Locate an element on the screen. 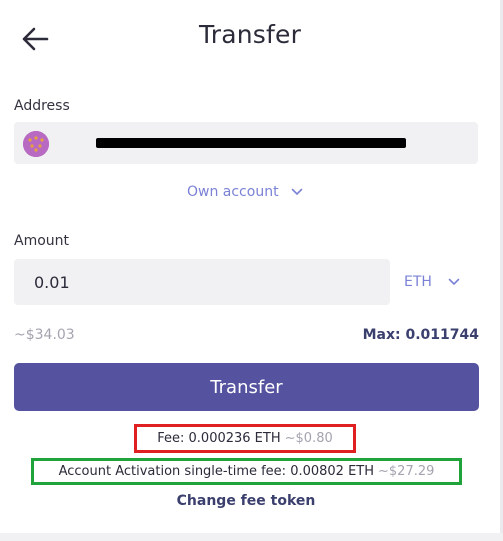  address-label: Address is located at coordinates (42, 106).